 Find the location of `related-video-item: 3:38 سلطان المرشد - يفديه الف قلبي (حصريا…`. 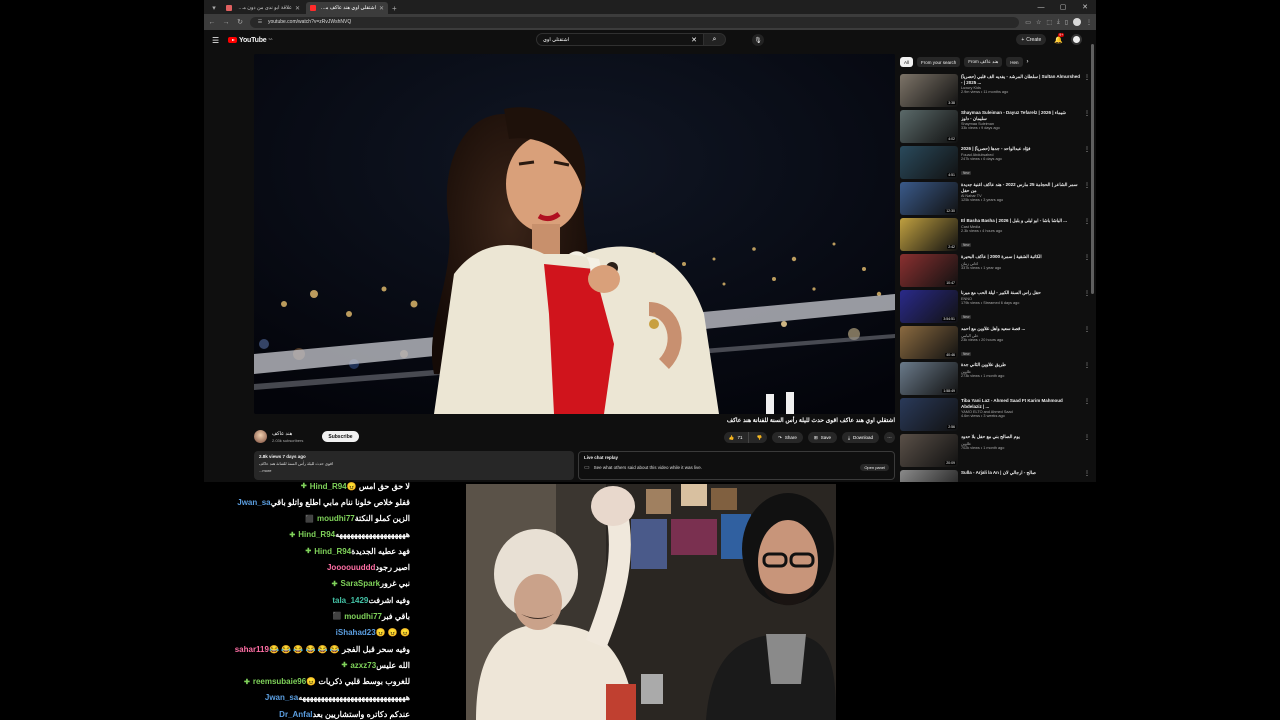

related-video-item: 3:38 سلطان المرشد - يفديه الف قلبي (حصريا… is located at coordinates (995, 91).